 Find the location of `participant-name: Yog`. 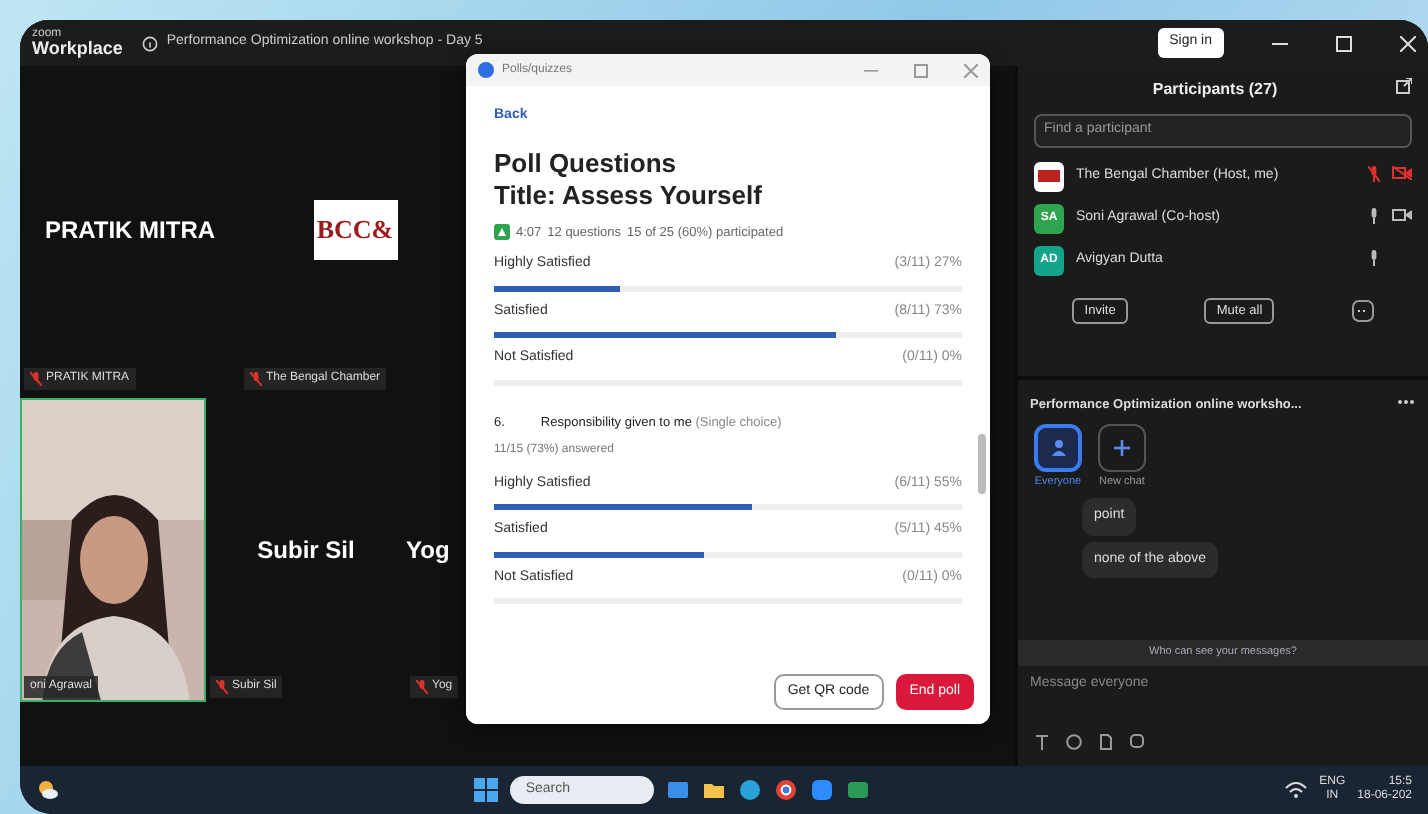

participant-name: Yog is located at coordinates (428, 551).